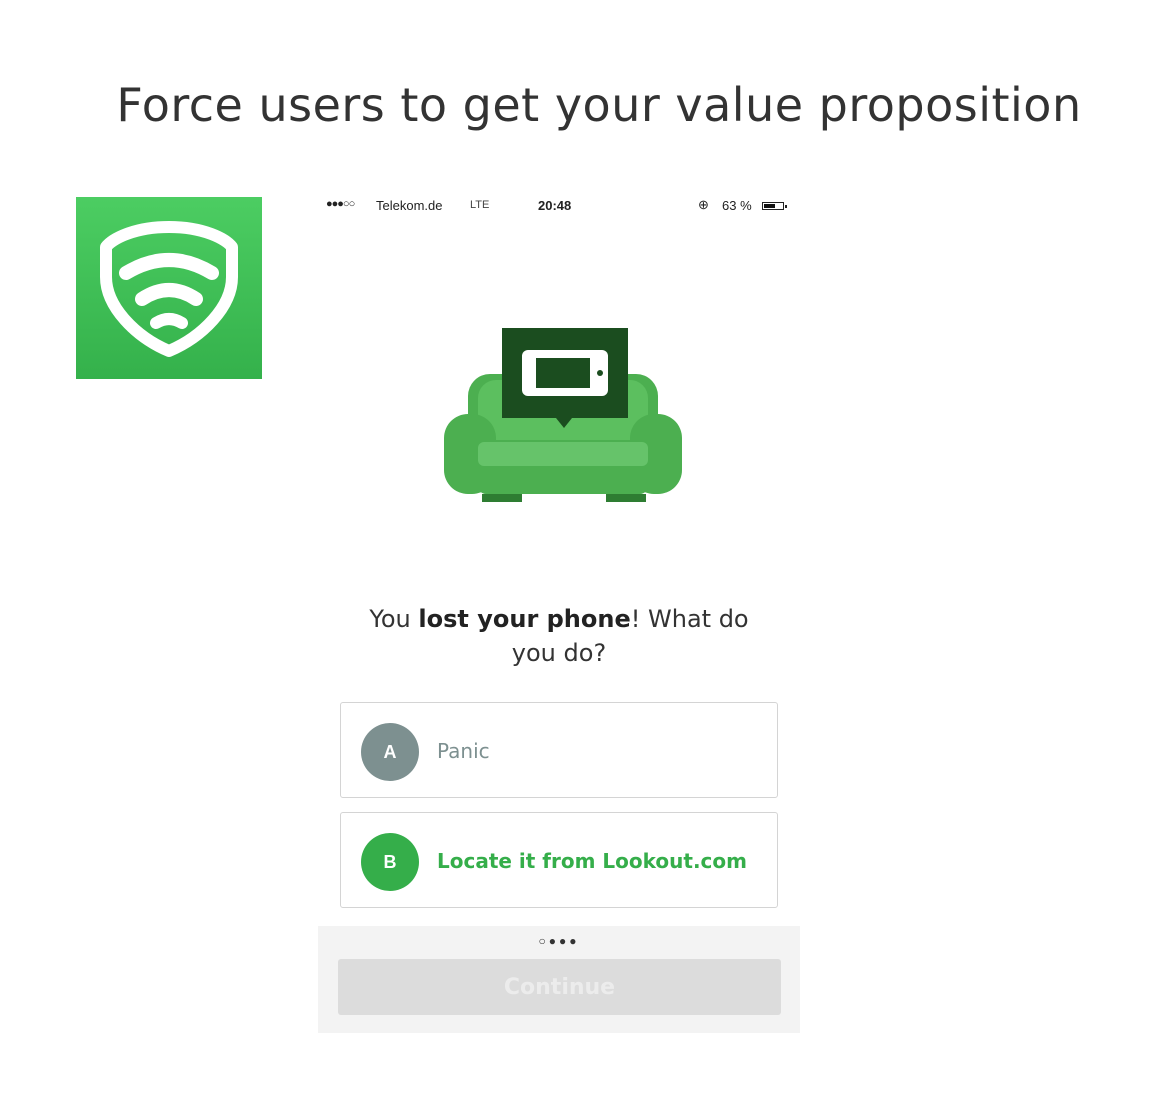  What do you see at coordinates (559, 987) in the screenshot?
I see `continue-button: Continue` at bounding box center [559, 987].